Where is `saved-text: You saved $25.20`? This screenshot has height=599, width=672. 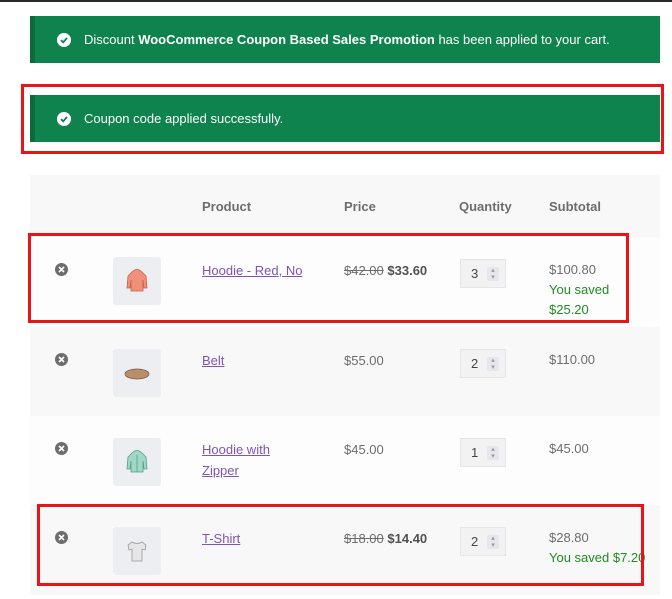
saved-text: You saved $25.20 is located at coordinates (579, 299).